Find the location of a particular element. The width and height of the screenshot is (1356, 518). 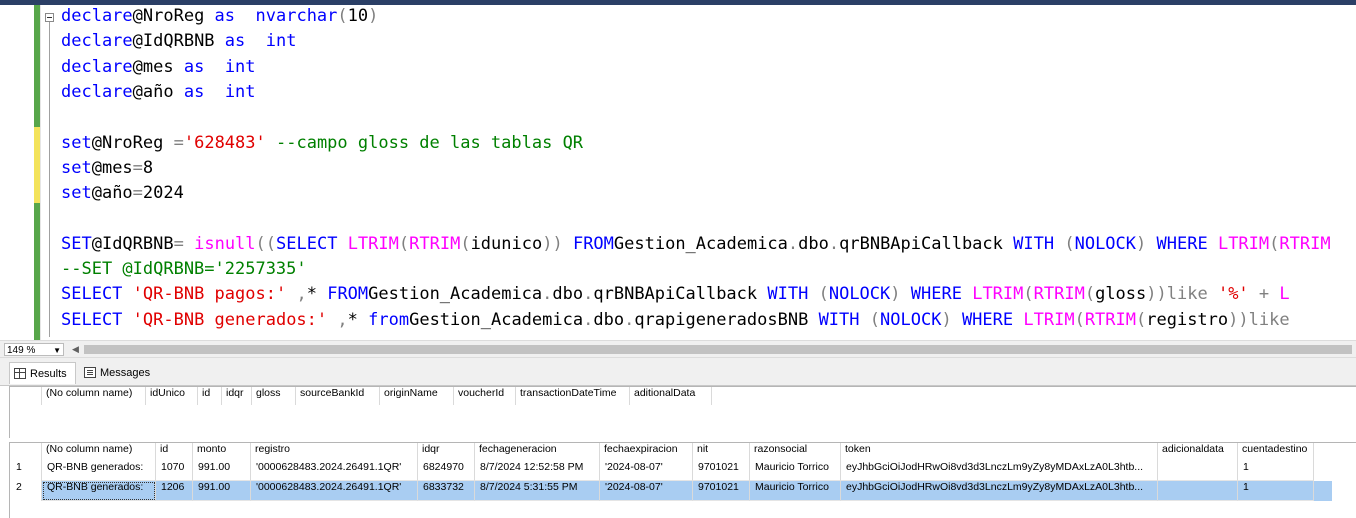

code-token: + is located at coordinates (1264, 294).